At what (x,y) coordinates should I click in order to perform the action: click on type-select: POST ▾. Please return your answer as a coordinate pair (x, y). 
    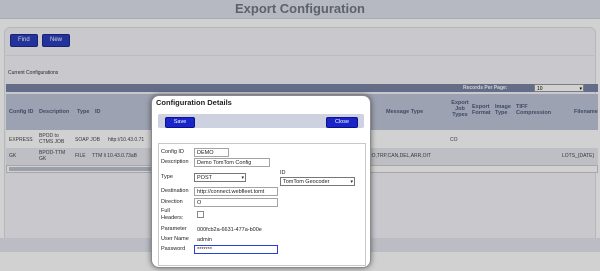
    Looking at the image, I should click on (220, 177).